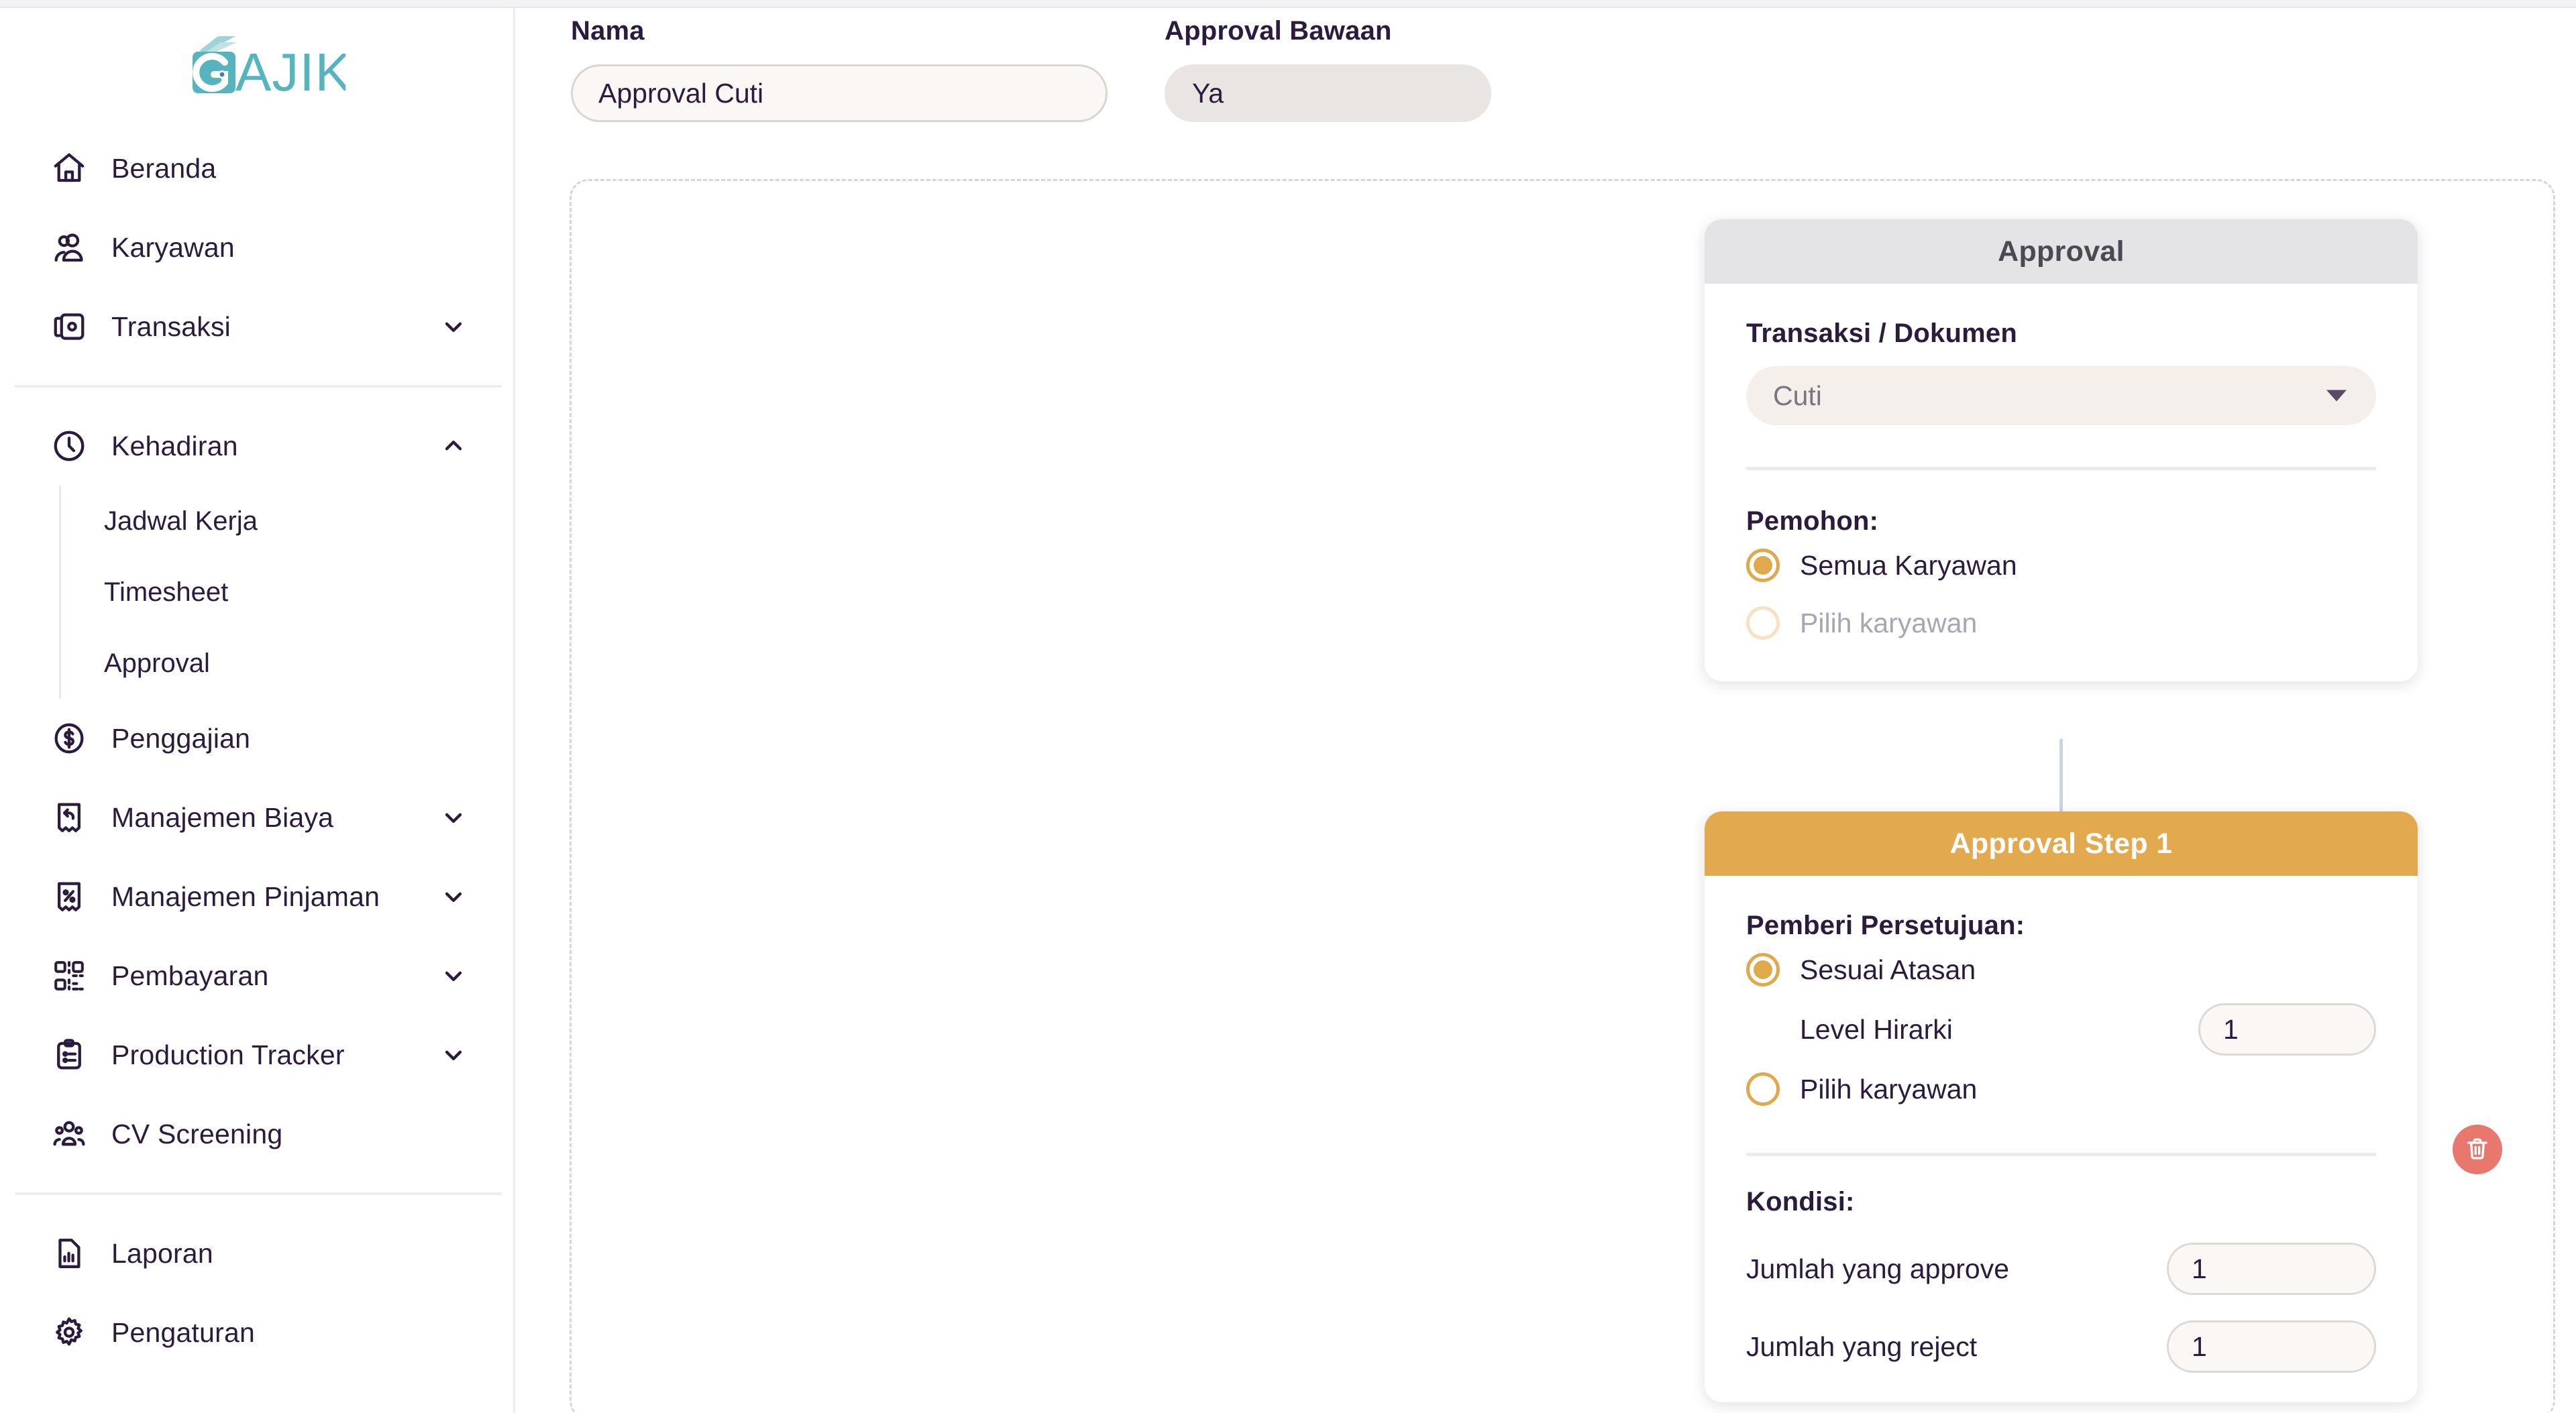 This screenshot has width=2576, height=1413. I want to click on pemberi-option-pilih-karyawan: Pilih karyawan, so click(2061, 1089).